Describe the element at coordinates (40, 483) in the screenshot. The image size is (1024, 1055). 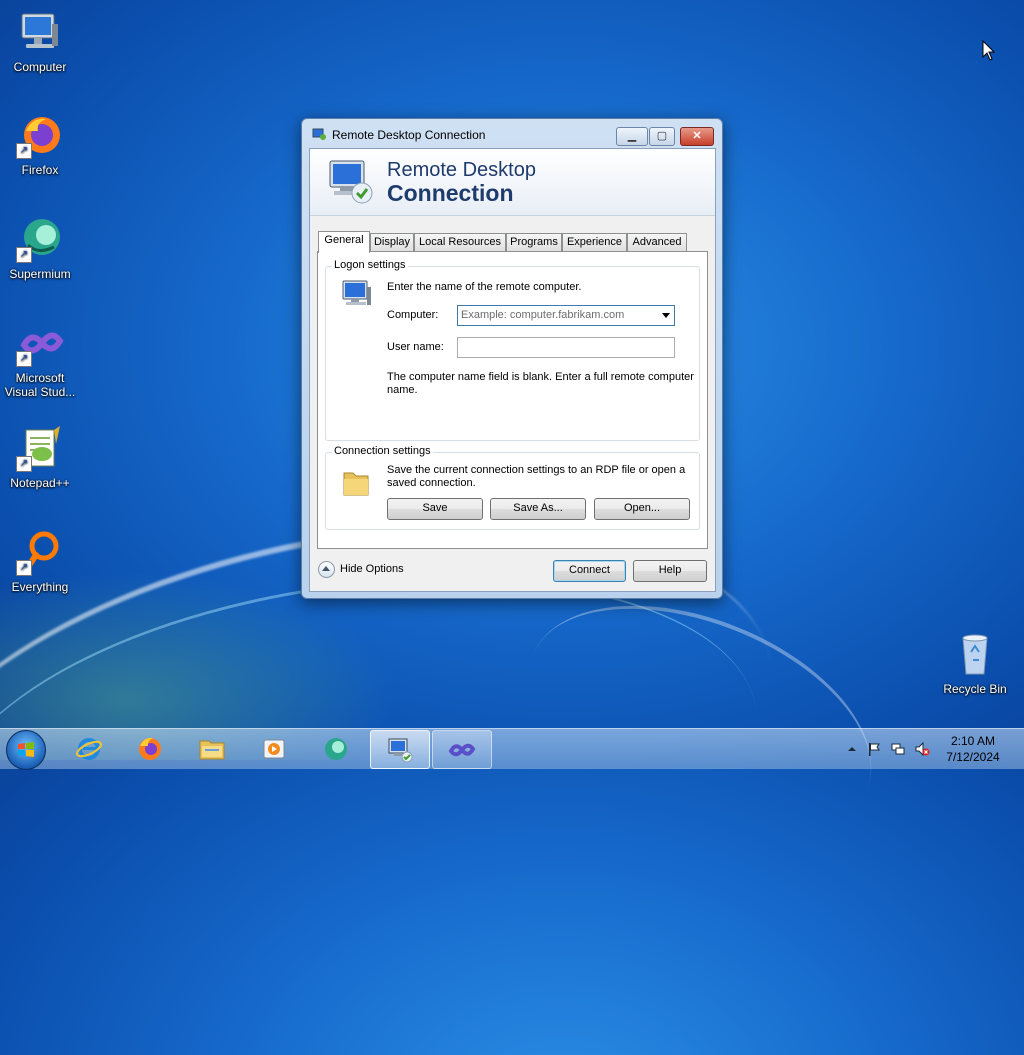
I see `desktop-icon-label: Notepad++` at that location.